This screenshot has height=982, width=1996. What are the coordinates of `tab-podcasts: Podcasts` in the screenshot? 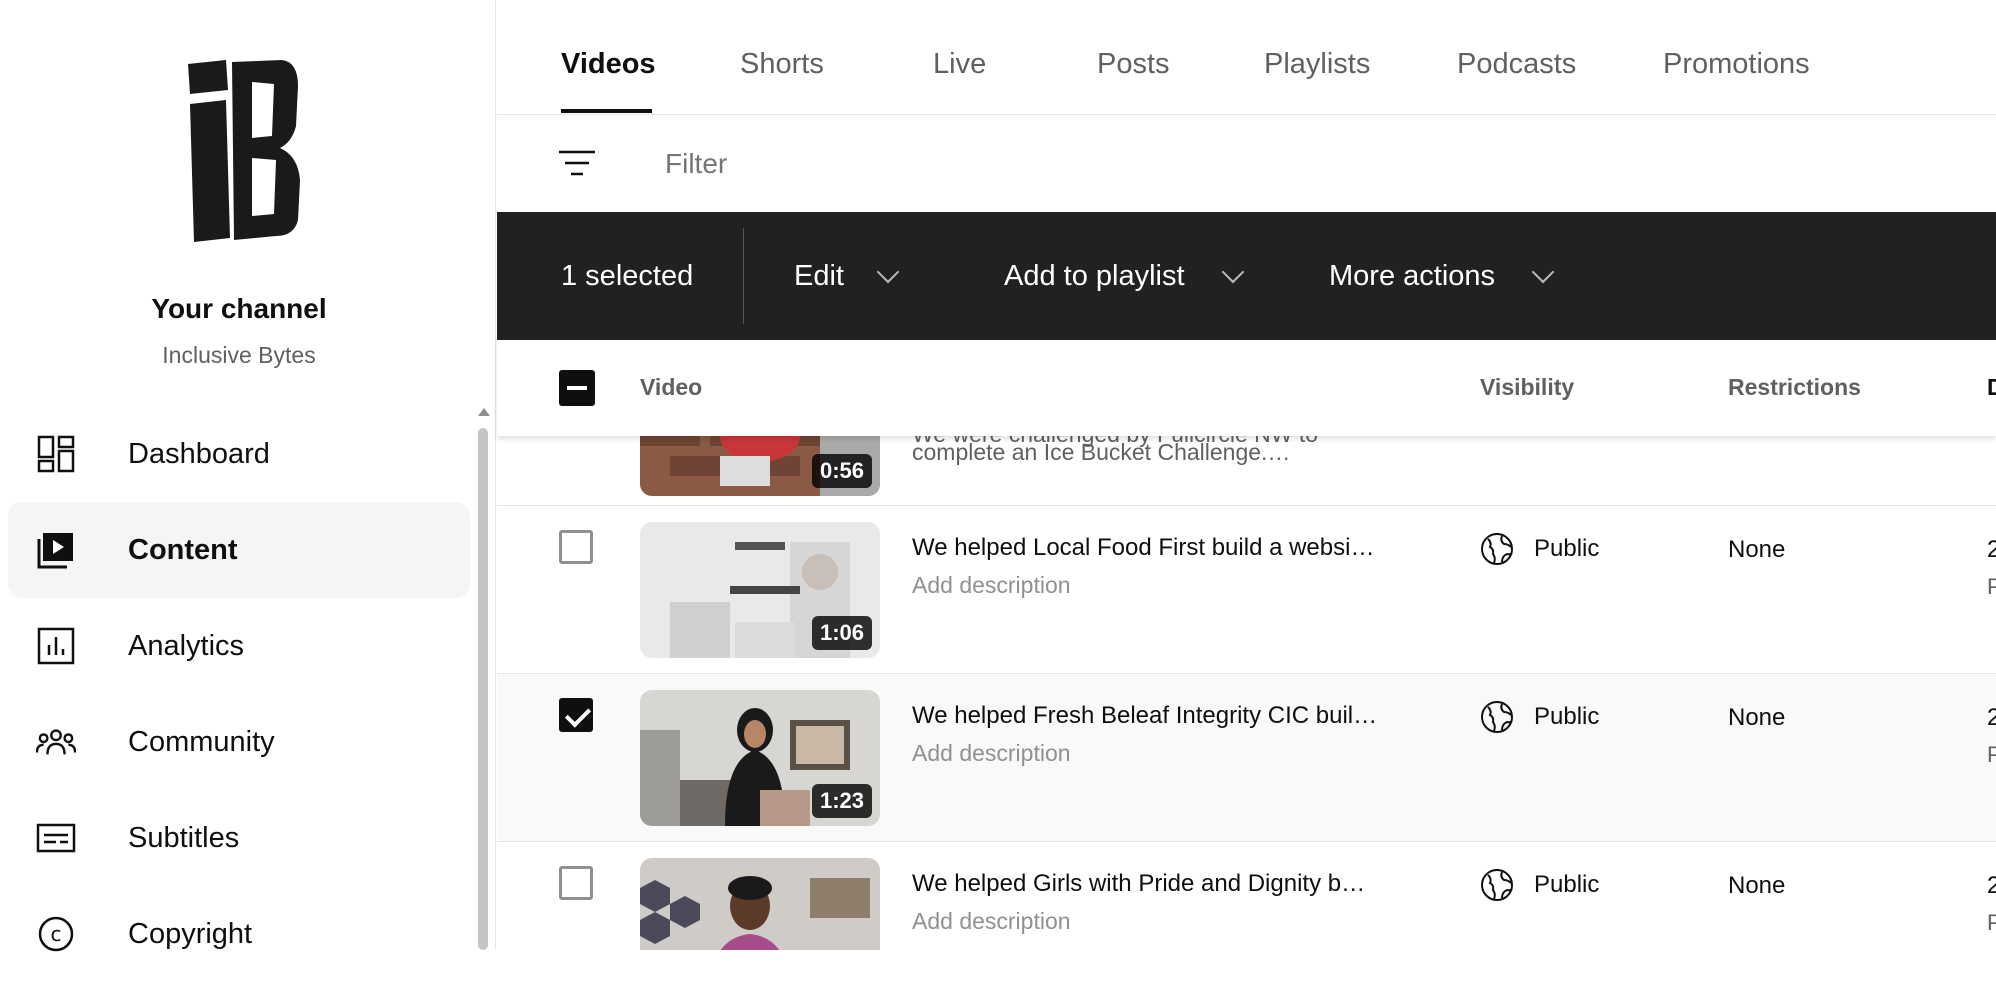 It's located at (1516, 64).